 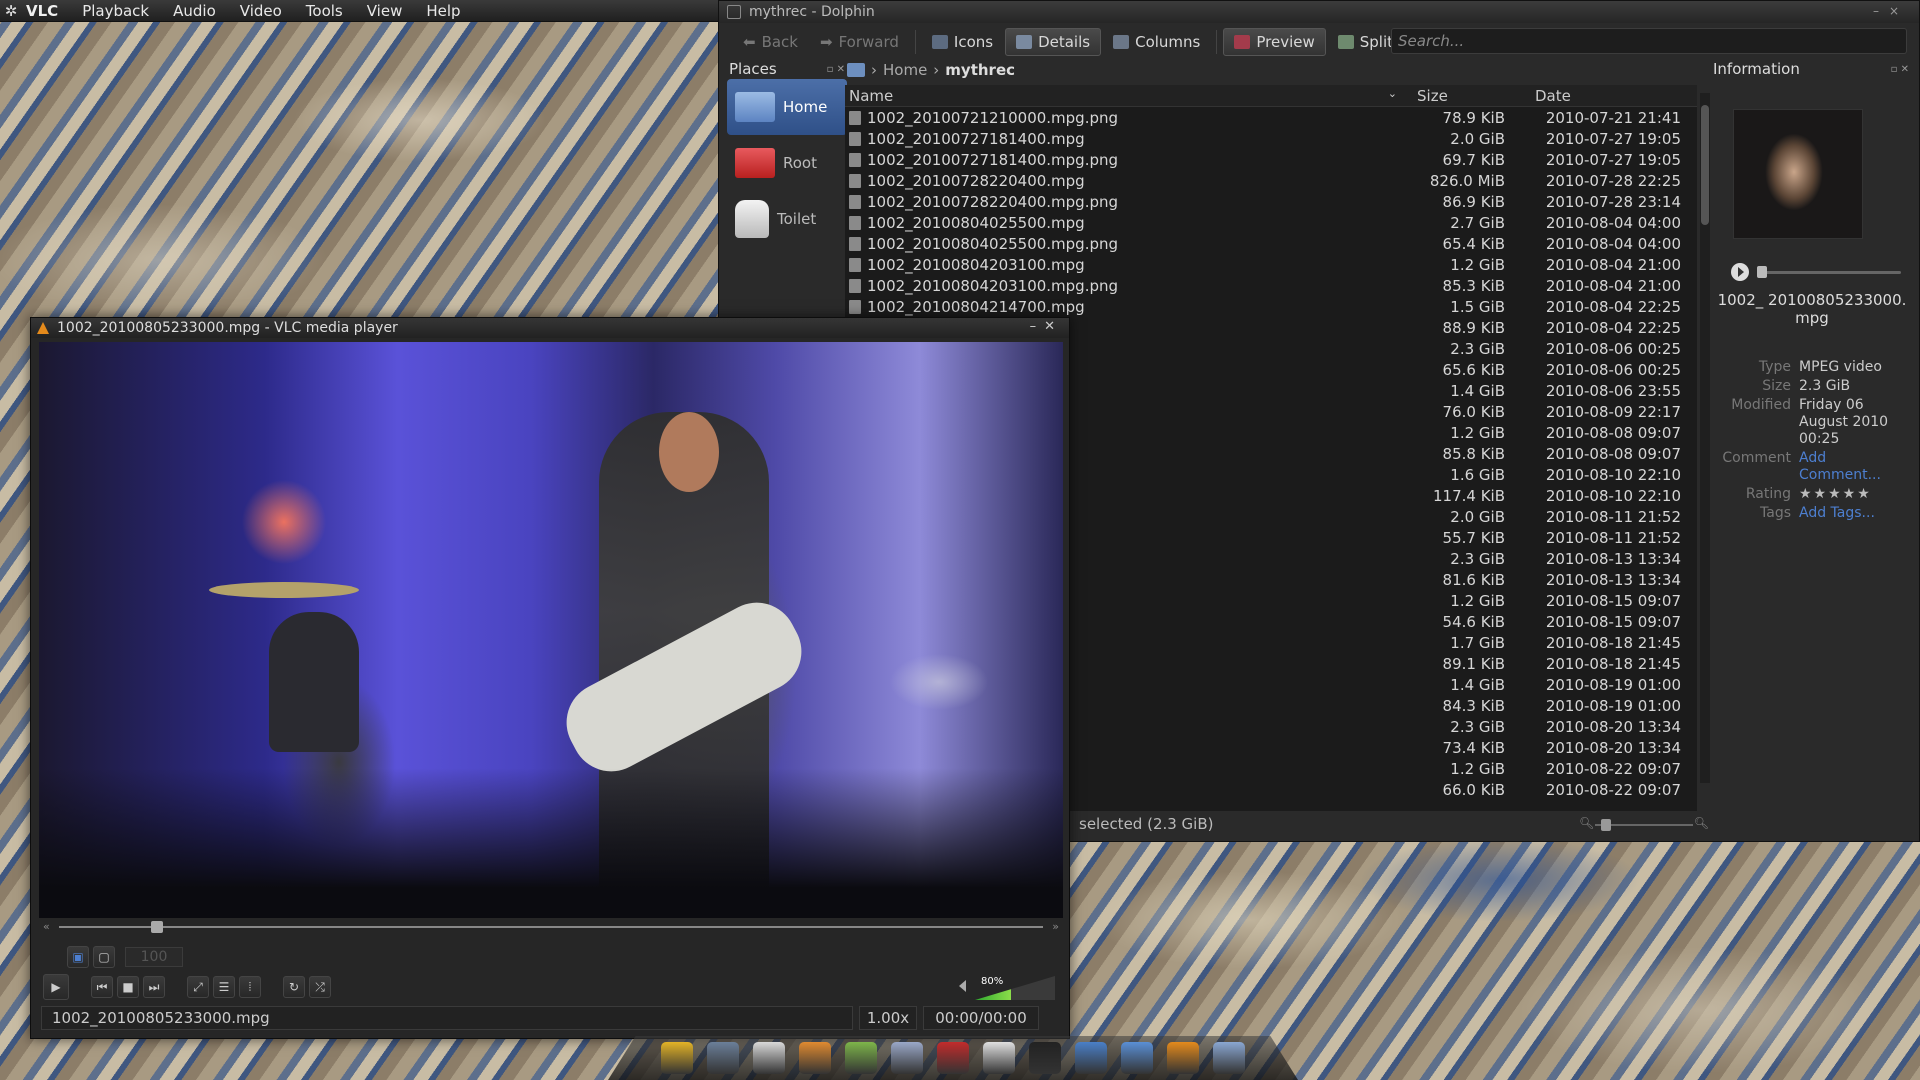 What do you see at coordinates (1586, 823) in the screenshot?
I see `zoom-out-icon: 🔍︎` at bounding box center [1586, 823].